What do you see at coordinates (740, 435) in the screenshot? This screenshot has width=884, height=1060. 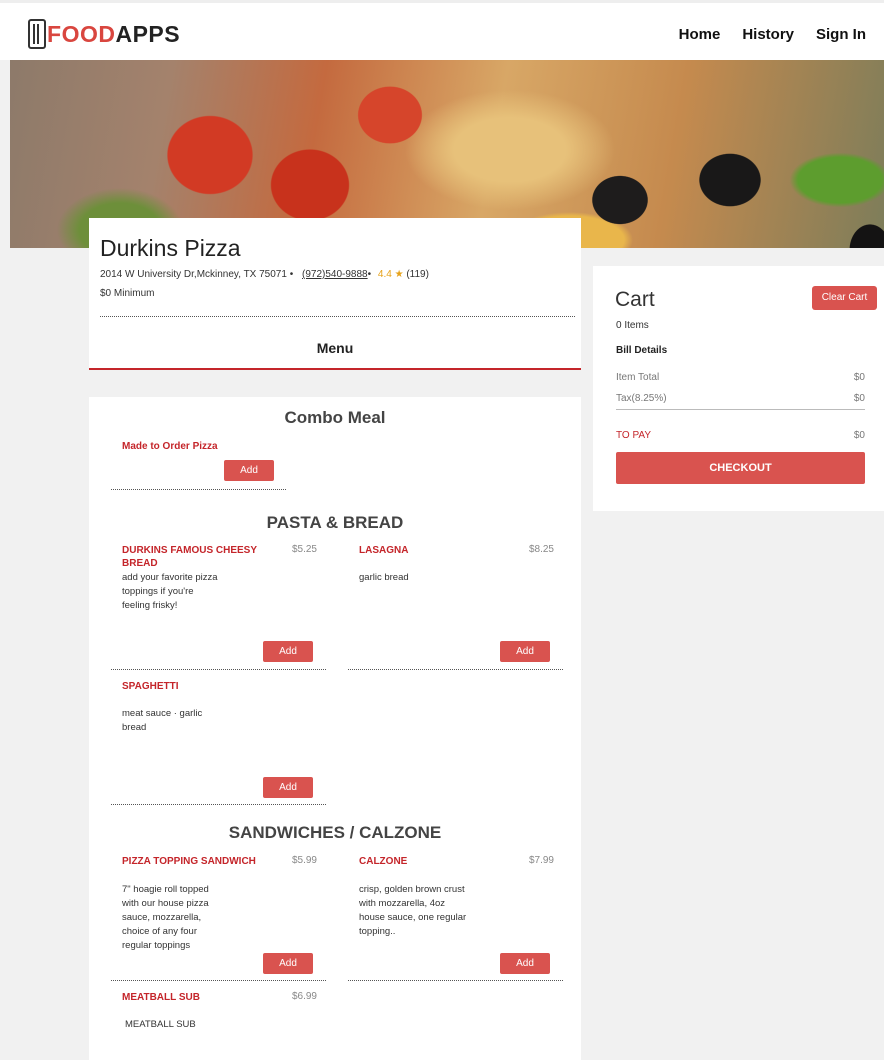 I see `to-pay-row: TO PAY $0` at bounding box center [740, 435].